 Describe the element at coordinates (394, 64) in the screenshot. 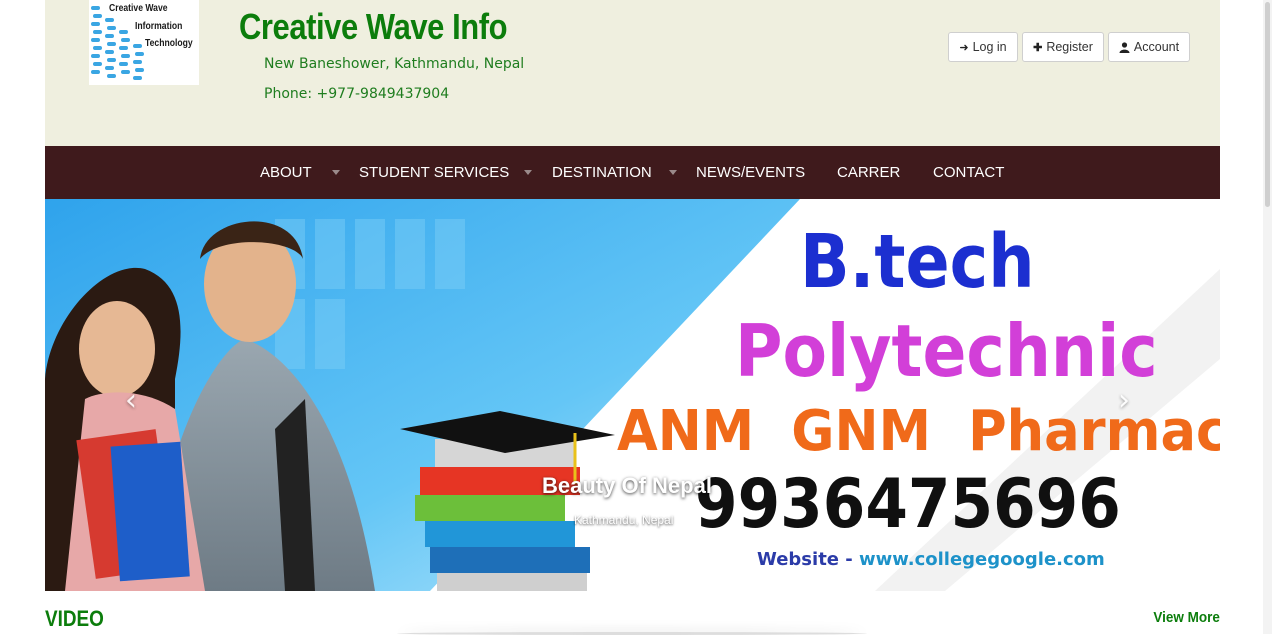

I see `site-address: New Baneshower, Kathmandu, Nepal` at that location.